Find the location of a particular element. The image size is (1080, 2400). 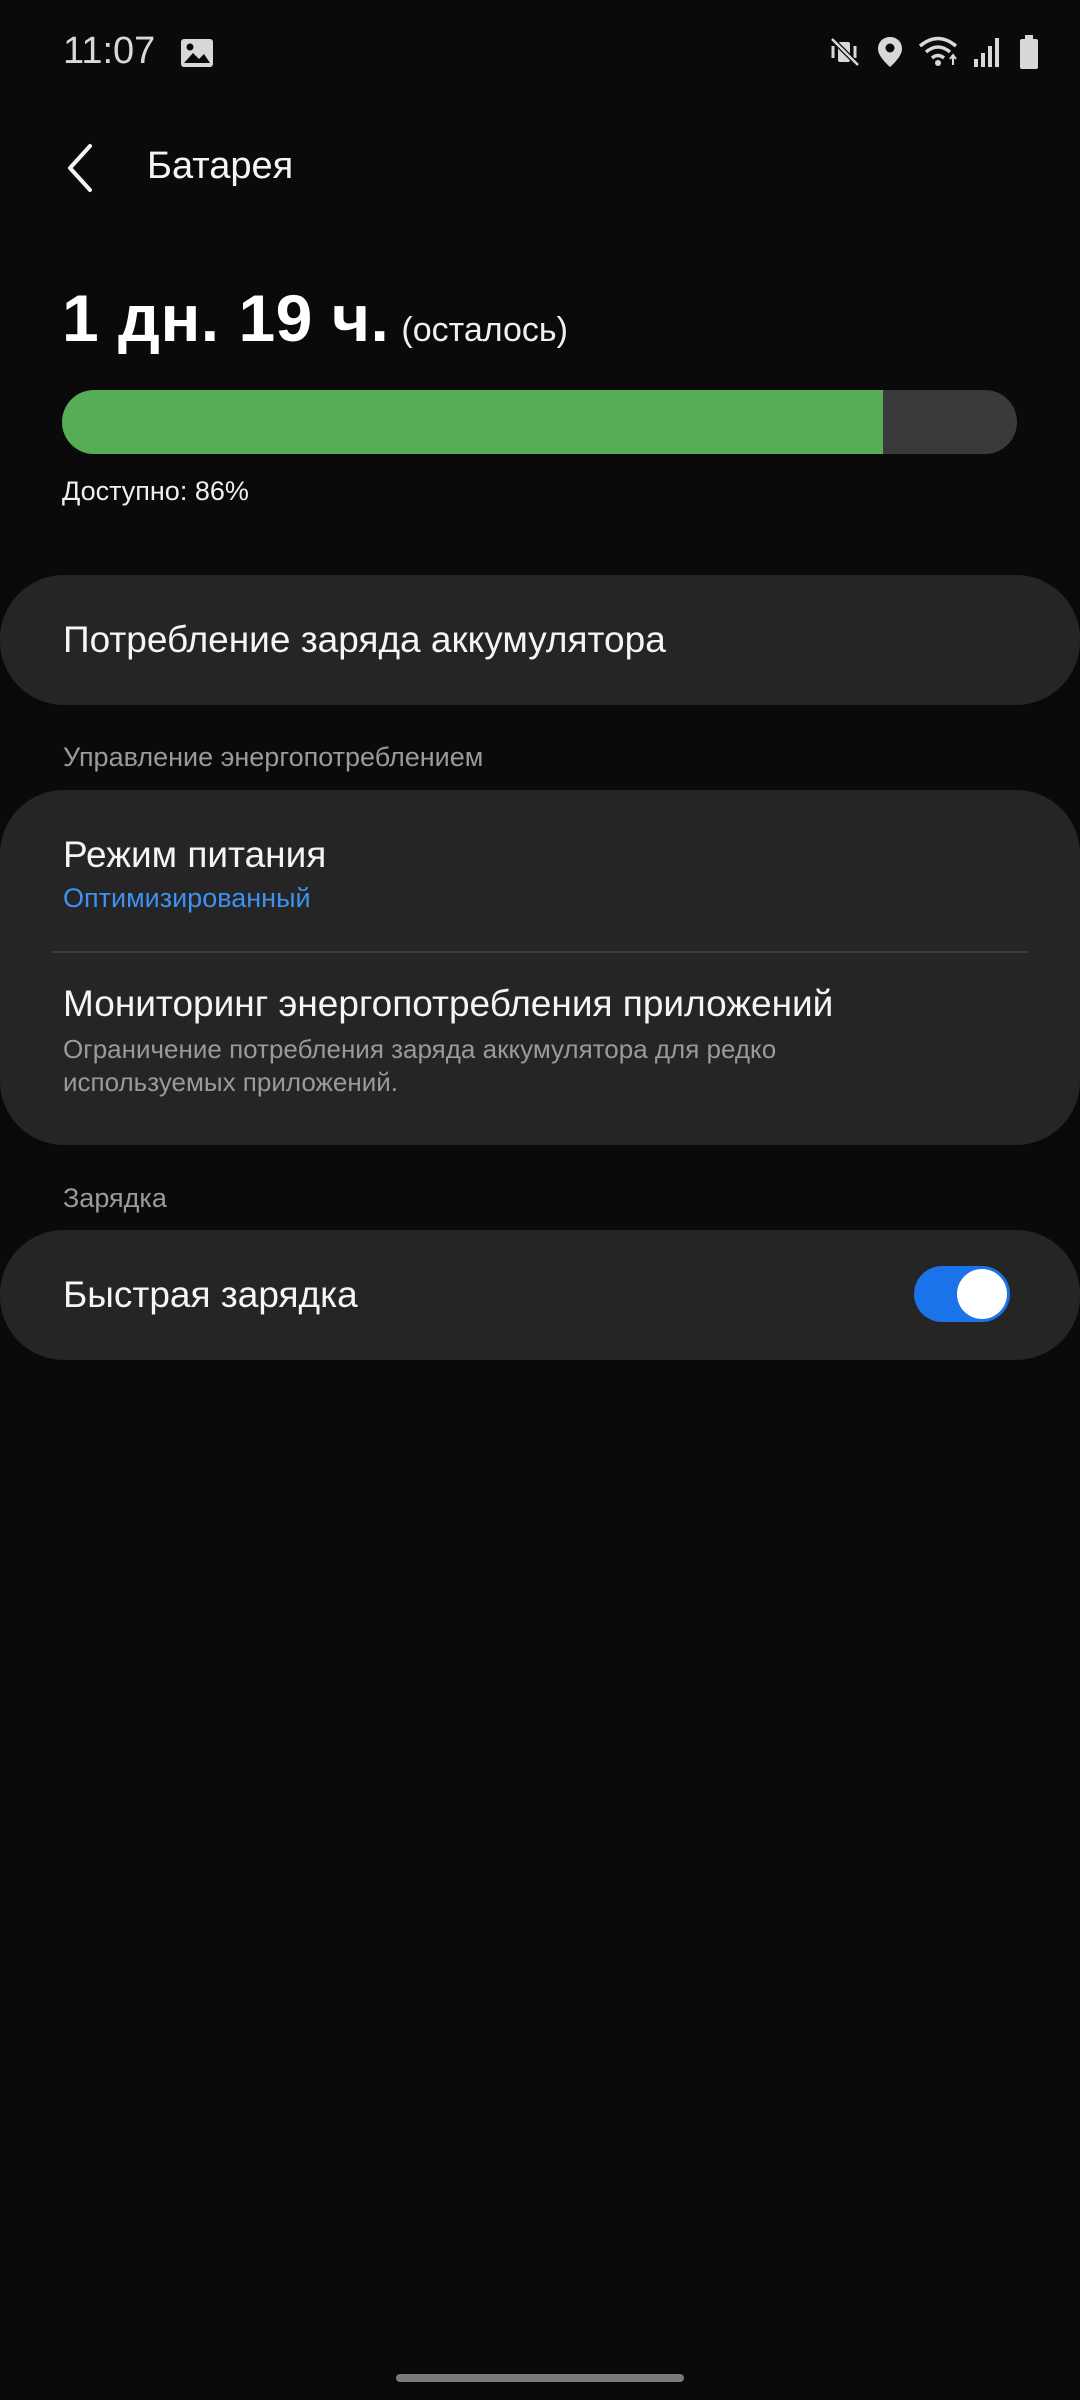

battery-usage-item: Потребление заряда аккумулятора is located at coordinates (540, 640).